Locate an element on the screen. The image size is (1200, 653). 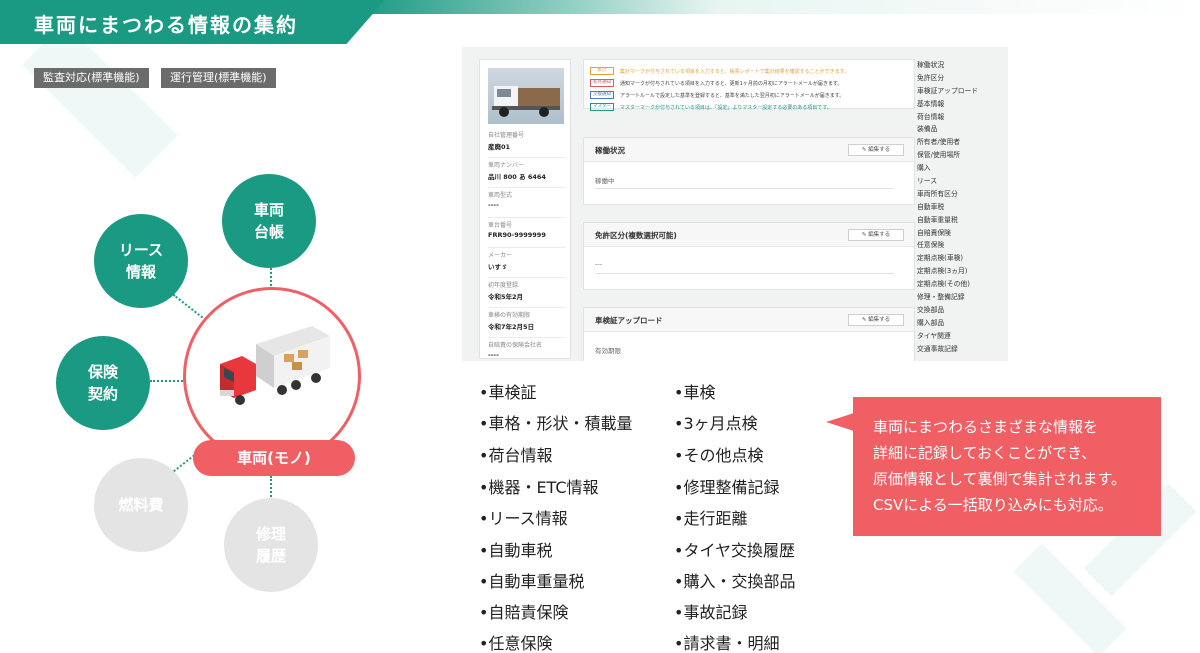
tag-operation: 運行管理(標準機能) is located at coordinates (218, 78).